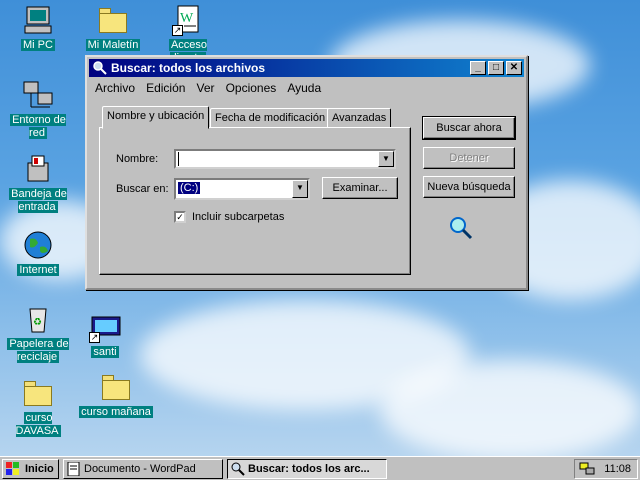  I want to click on desktop-icon-label: Mi Maletín, so click(113, 45).